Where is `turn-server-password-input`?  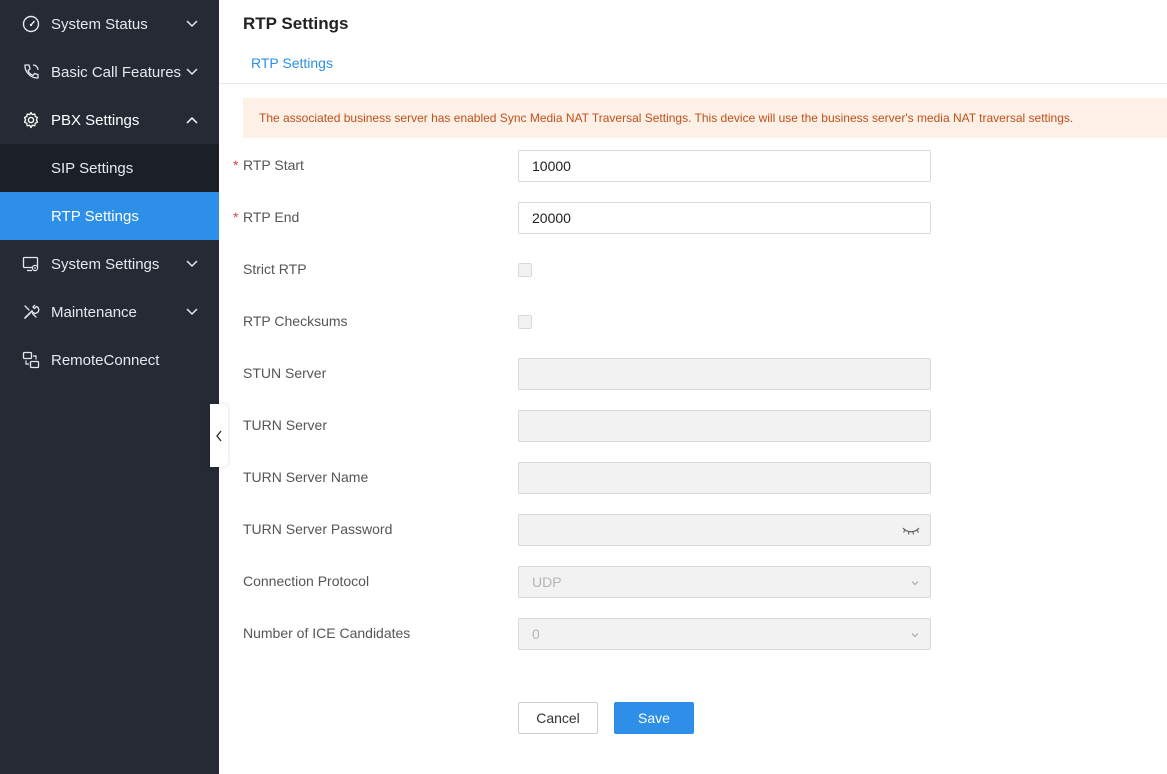
turn-server-password-input is located at coordinates (724, 530).